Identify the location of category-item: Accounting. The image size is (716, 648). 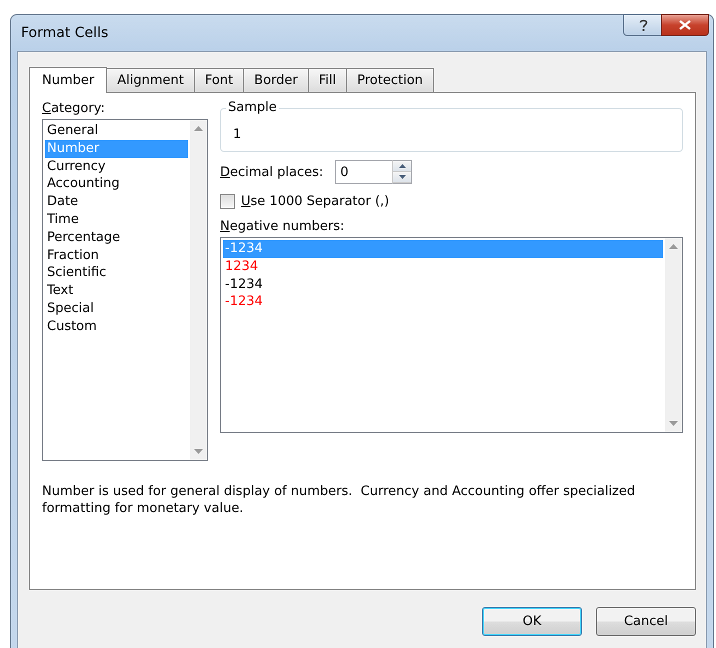
(116, 184).